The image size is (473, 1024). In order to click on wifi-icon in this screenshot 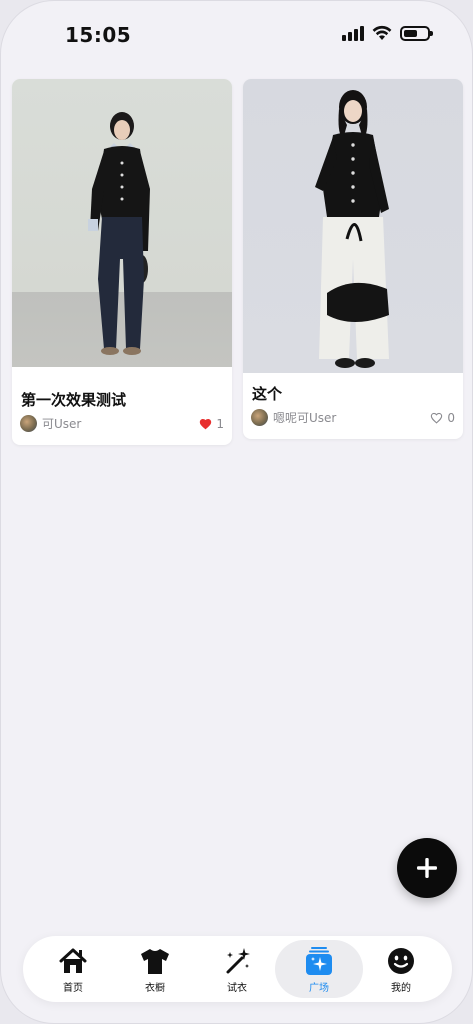, I will do `click(382, 32)`.